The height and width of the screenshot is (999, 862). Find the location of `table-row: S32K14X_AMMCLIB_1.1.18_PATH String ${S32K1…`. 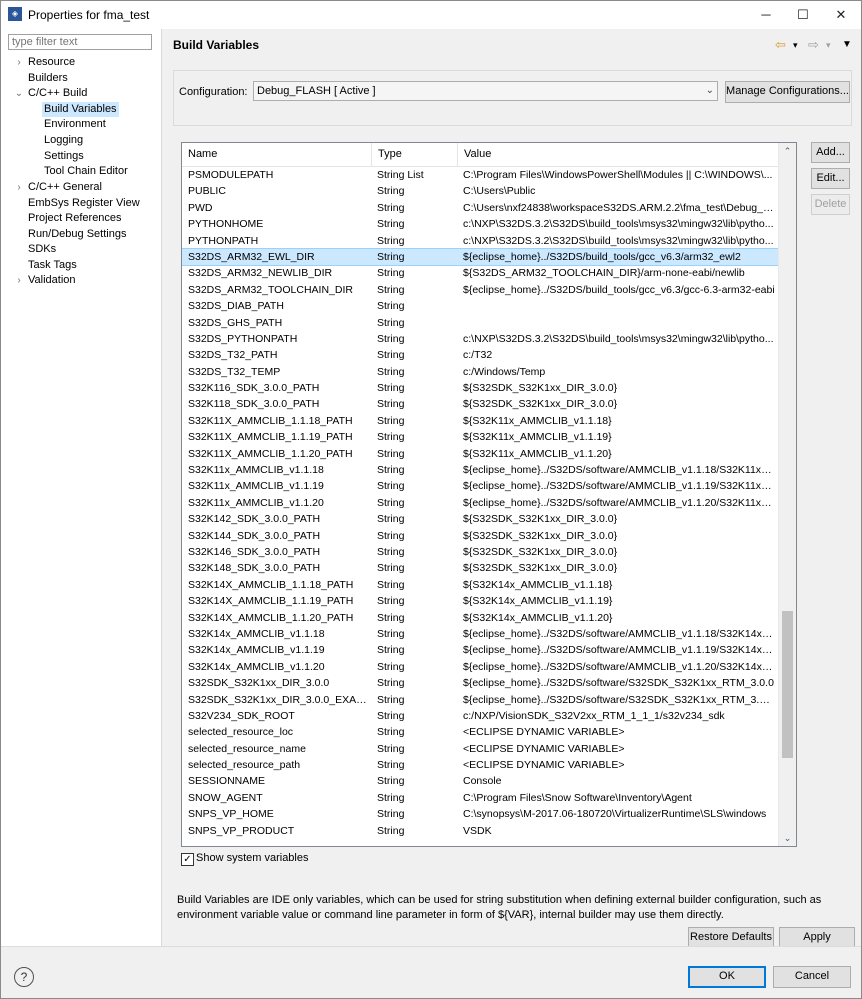

table-row: S32K14X_AMMCLIB_1.1.18_PATH String ${S32K1… is located at coordinates (481, 585).